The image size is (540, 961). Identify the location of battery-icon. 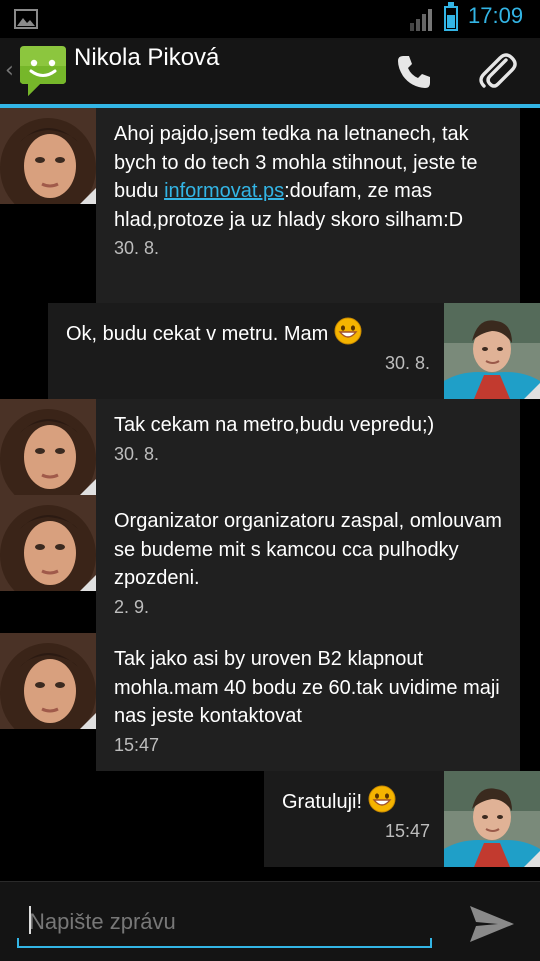
(451, 16).